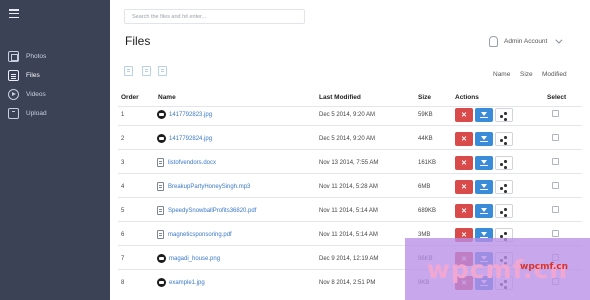 This screenshot has height=300, width=590. Describe the element at coordinates (349, 259) in the screenshot. I see `row-last-modified: Dec 9 2014, 12:19 AM` at that location.